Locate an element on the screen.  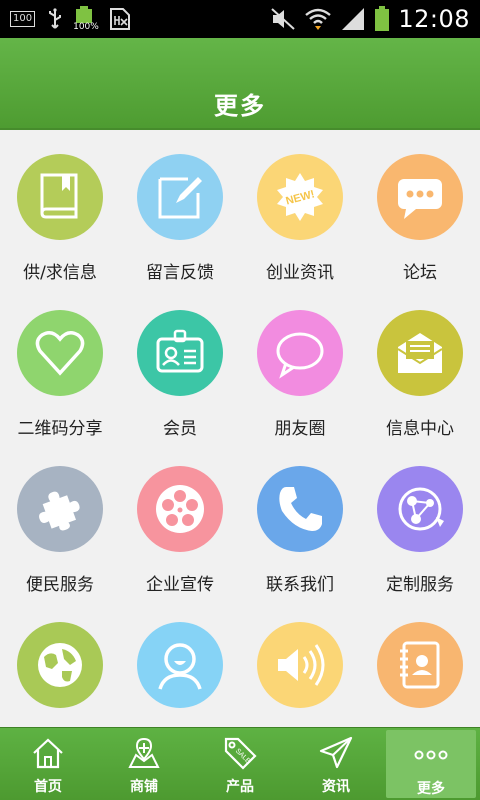
status-bar: 100 100% 12:08 is located at coordinates (240, 19).